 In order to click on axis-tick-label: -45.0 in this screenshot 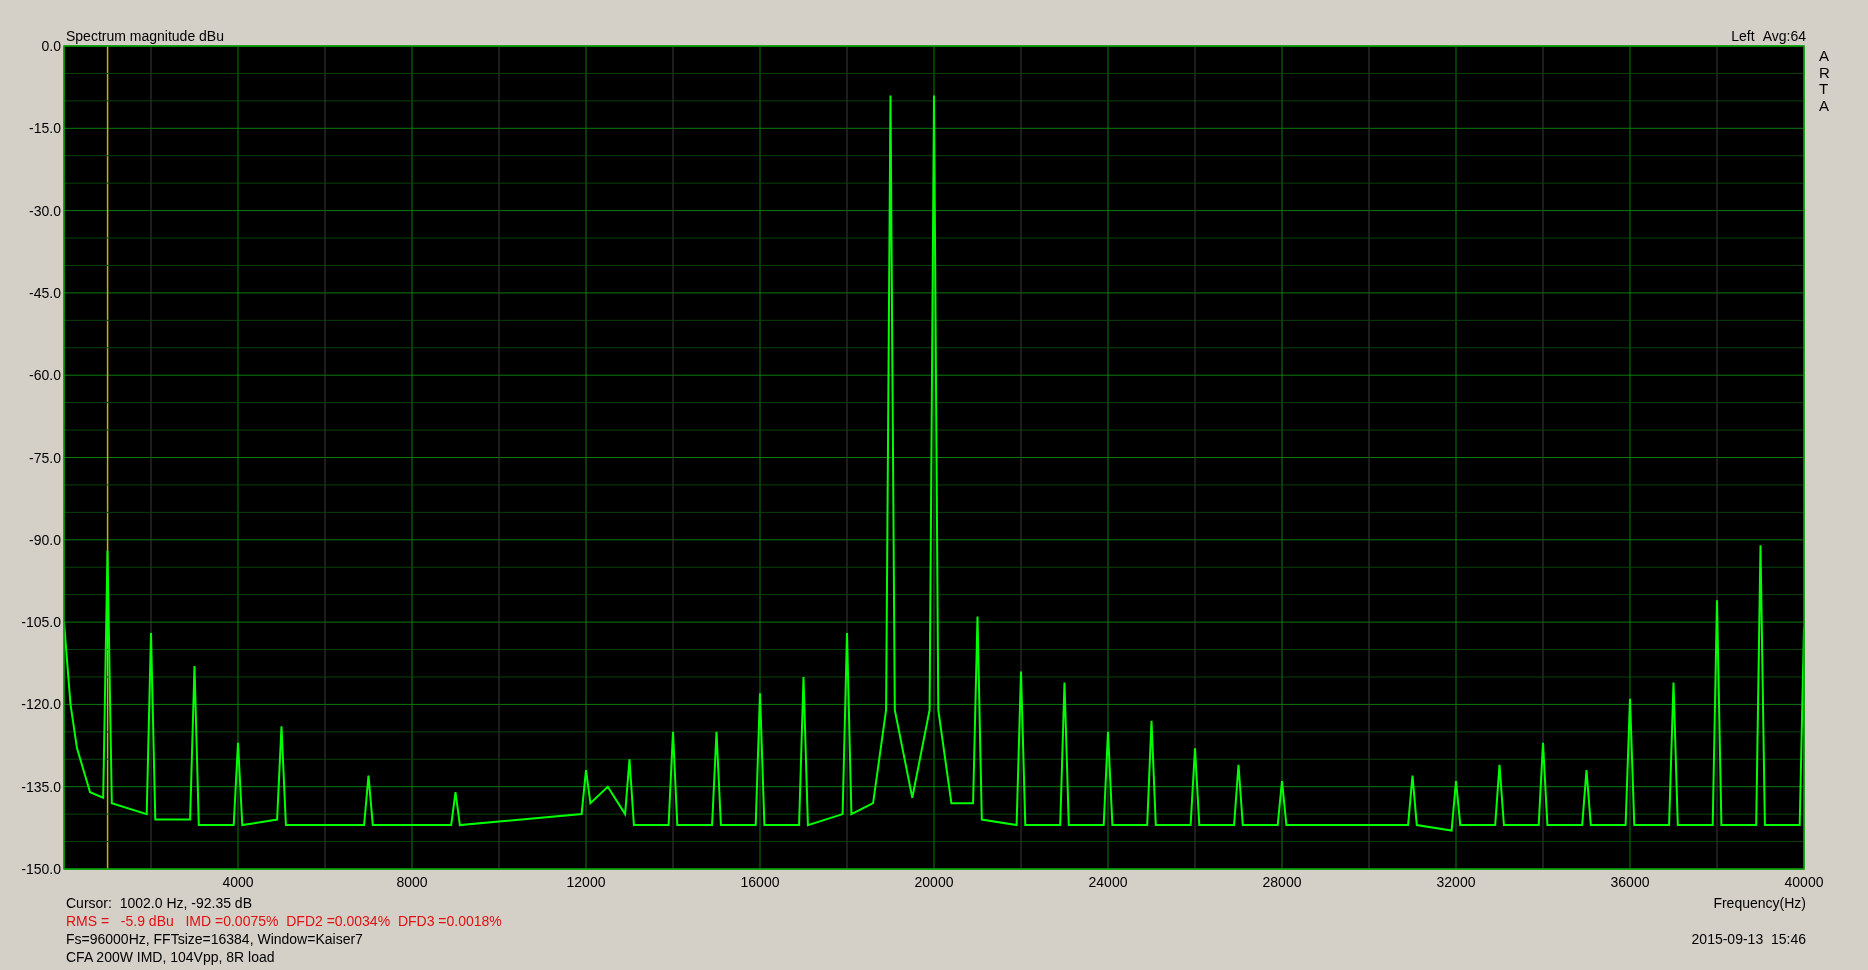, I will do `click(45, 292)`.